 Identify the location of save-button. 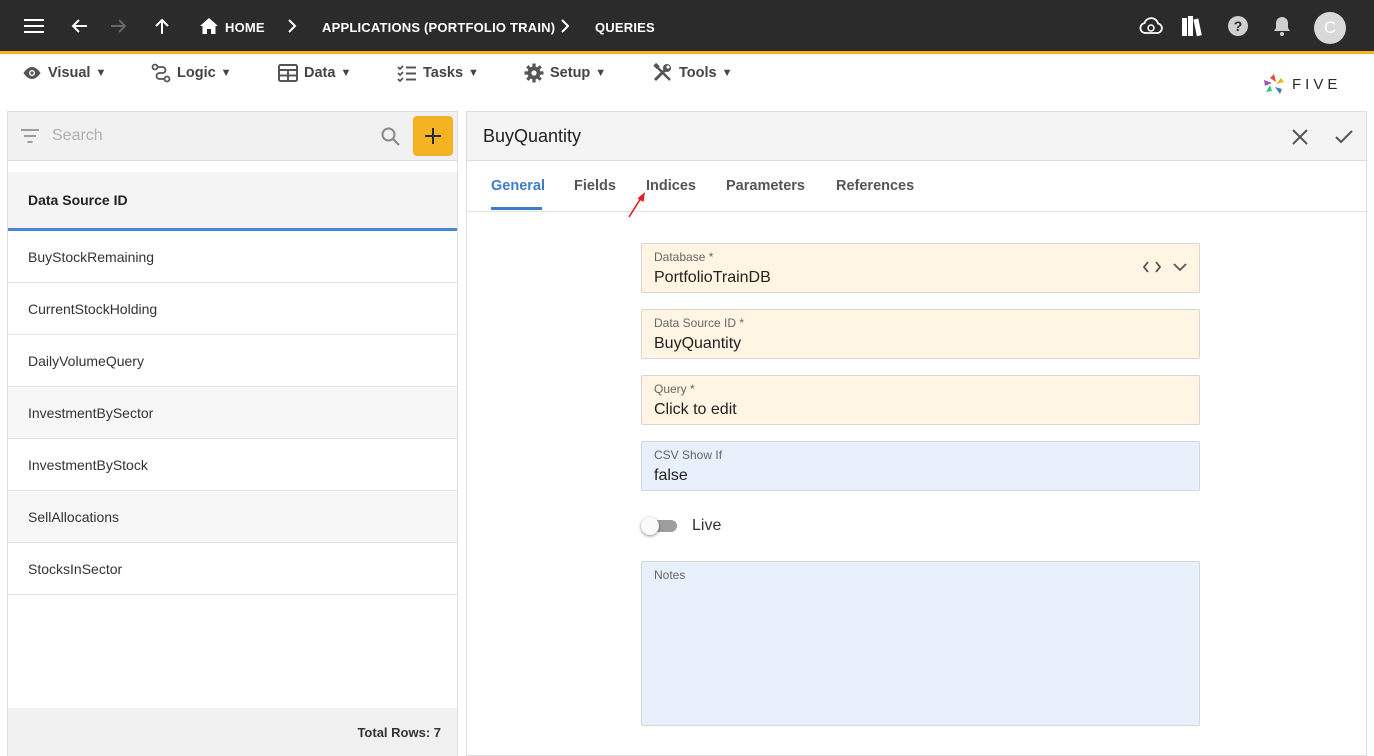
(1344, 137).